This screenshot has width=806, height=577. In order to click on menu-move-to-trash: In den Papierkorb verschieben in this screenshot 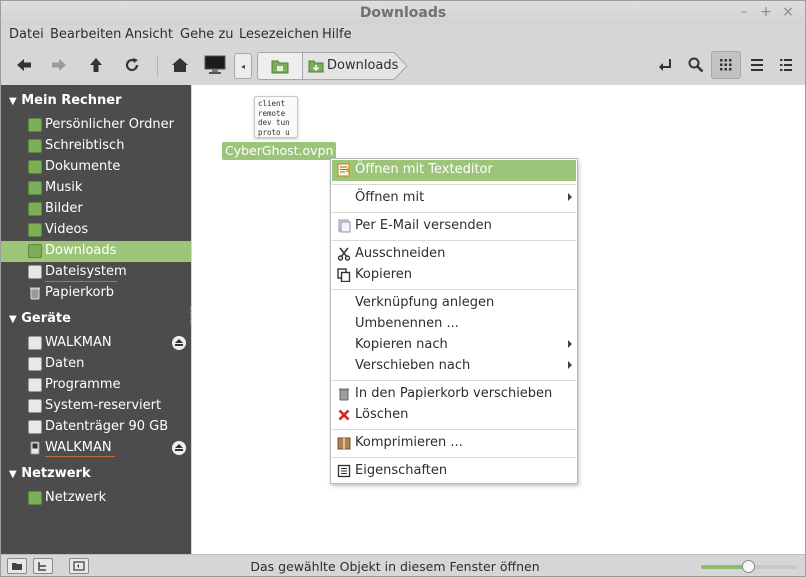, I will do `click(454, 394)`.